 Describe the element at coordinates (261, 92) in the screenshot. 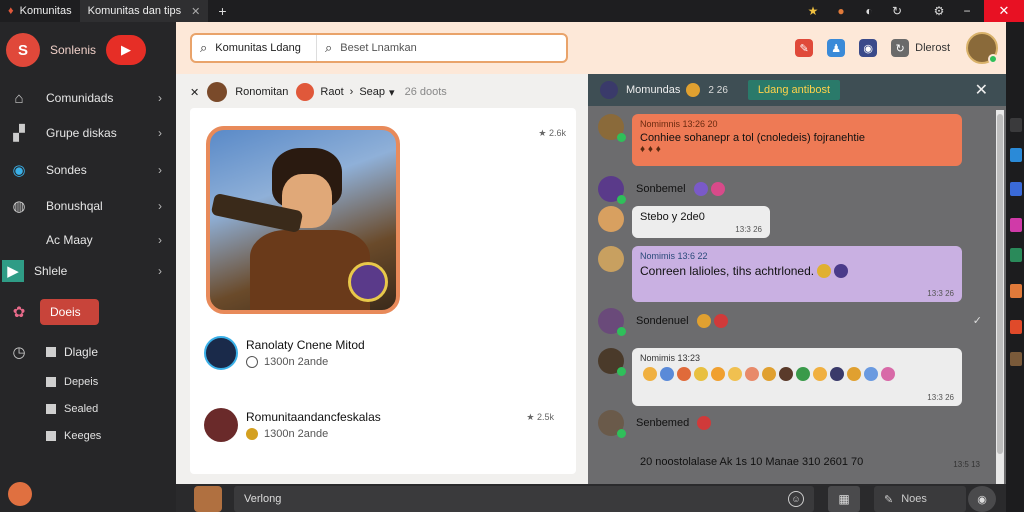

I see `breadcrumb-community: Ronomitan` at that location.